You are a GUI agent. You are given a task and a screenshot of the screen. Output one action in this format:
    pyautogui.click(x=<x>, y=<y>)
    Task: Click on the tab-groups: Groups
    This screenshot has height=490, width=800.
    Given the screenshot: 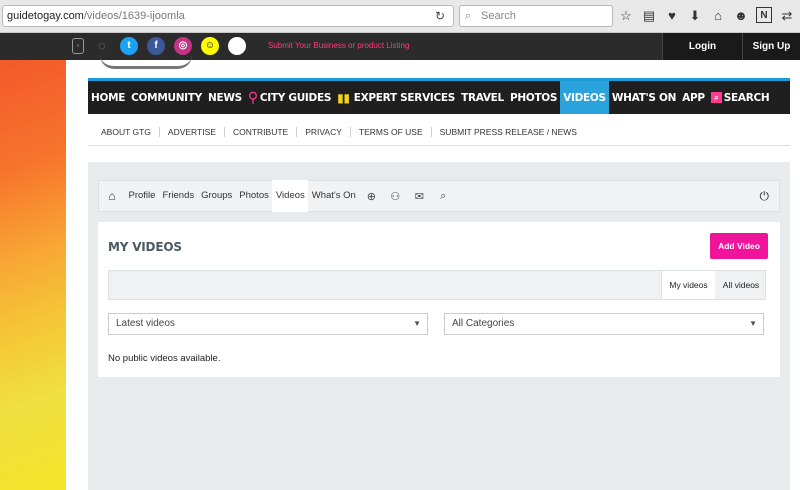 What is the action you would take?
    pyautogui.click(x=217, y=196)
    